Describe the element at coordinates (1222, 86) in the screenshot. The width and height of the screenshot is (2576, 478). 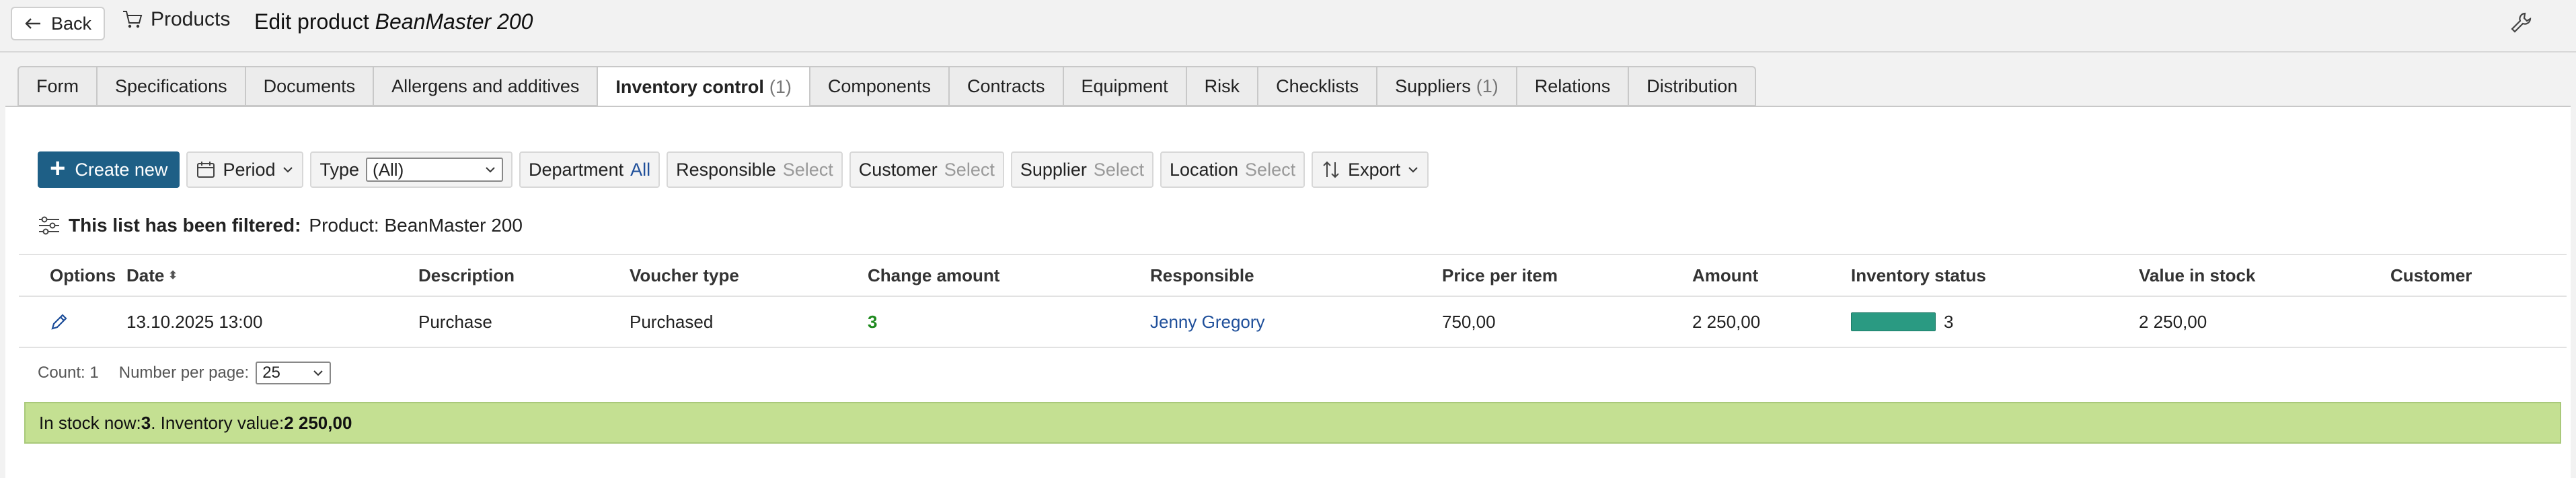
I see `tab-risk: Risk` at that location.